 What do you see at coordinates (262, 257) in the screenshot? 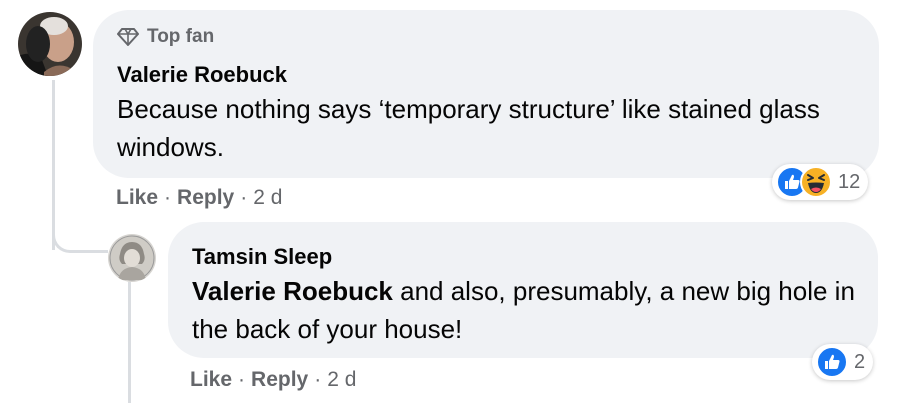
I see `comment-author: Tamsin Sleep` at bounding box center [262, 257].